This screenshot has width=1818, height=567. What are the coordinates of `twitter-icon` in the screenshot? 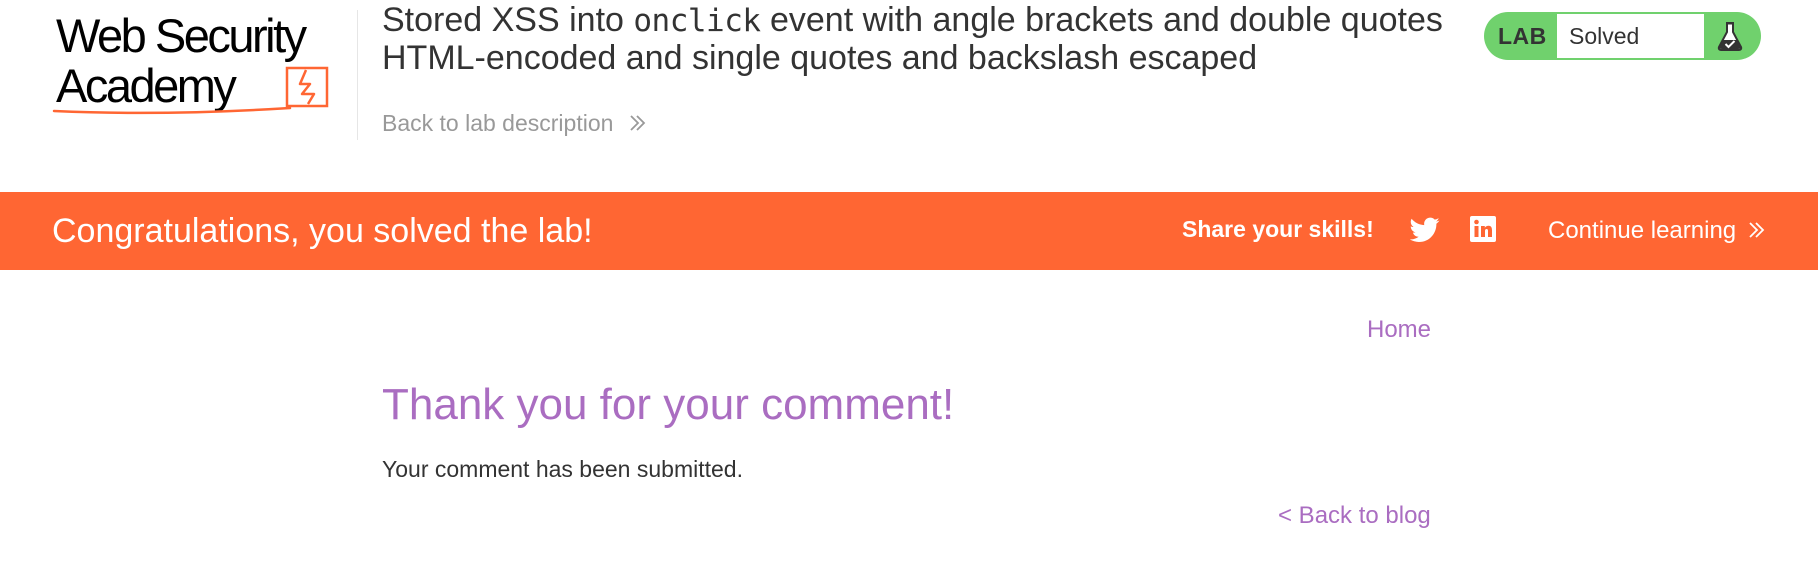 It's located at (1425, 230).